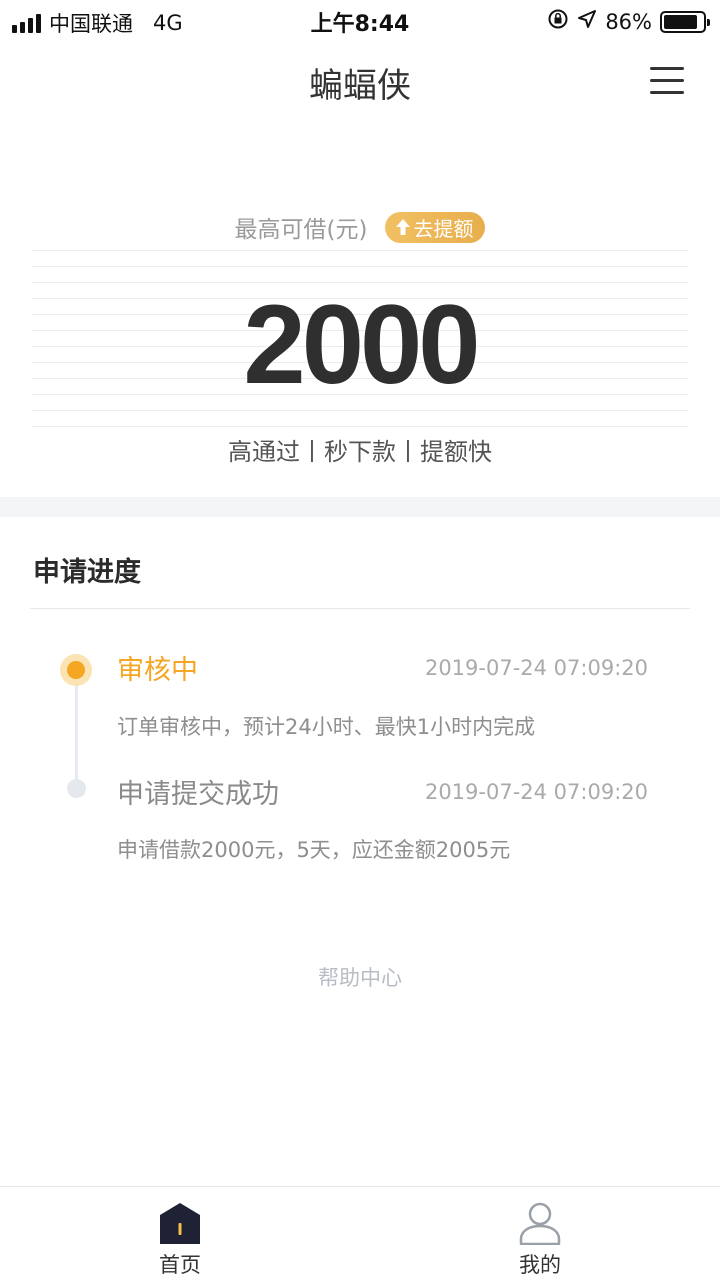 This screenshot has height=1280, width=720. I want to click on limit-row: 最高可借(元) 去提额, so click(360, 227).